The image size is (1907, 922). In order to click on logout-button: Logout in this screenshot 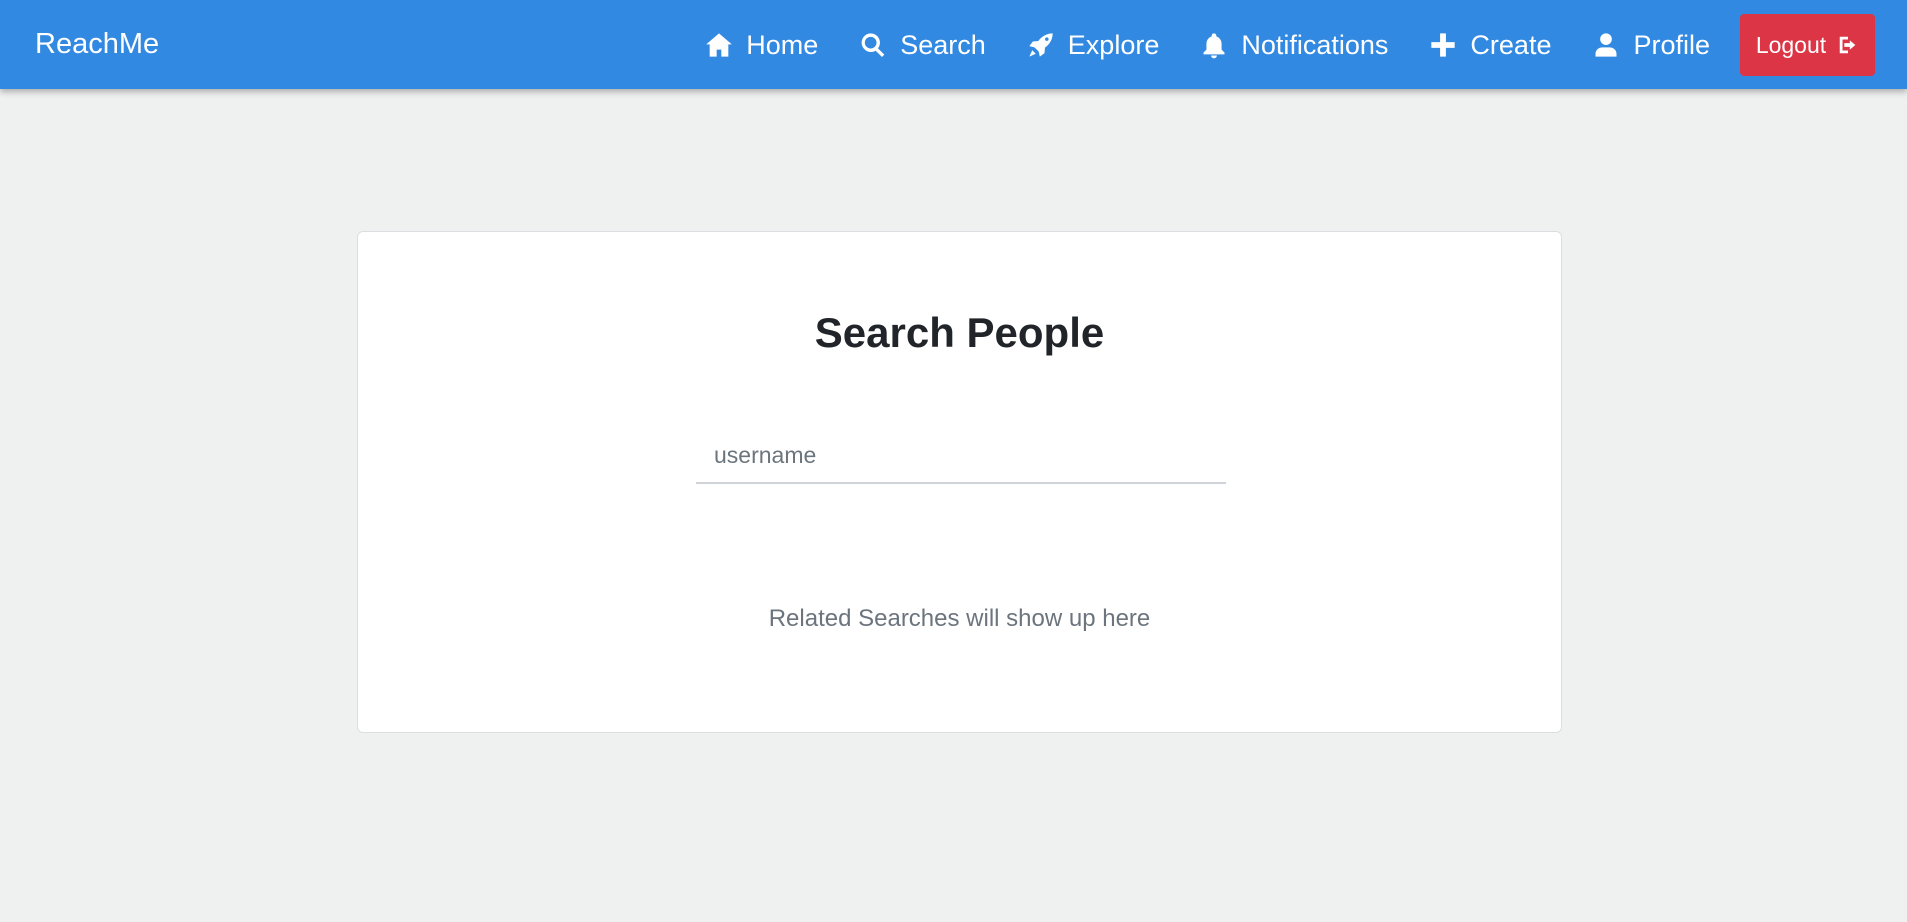, I will do `click(1807, 45)`.